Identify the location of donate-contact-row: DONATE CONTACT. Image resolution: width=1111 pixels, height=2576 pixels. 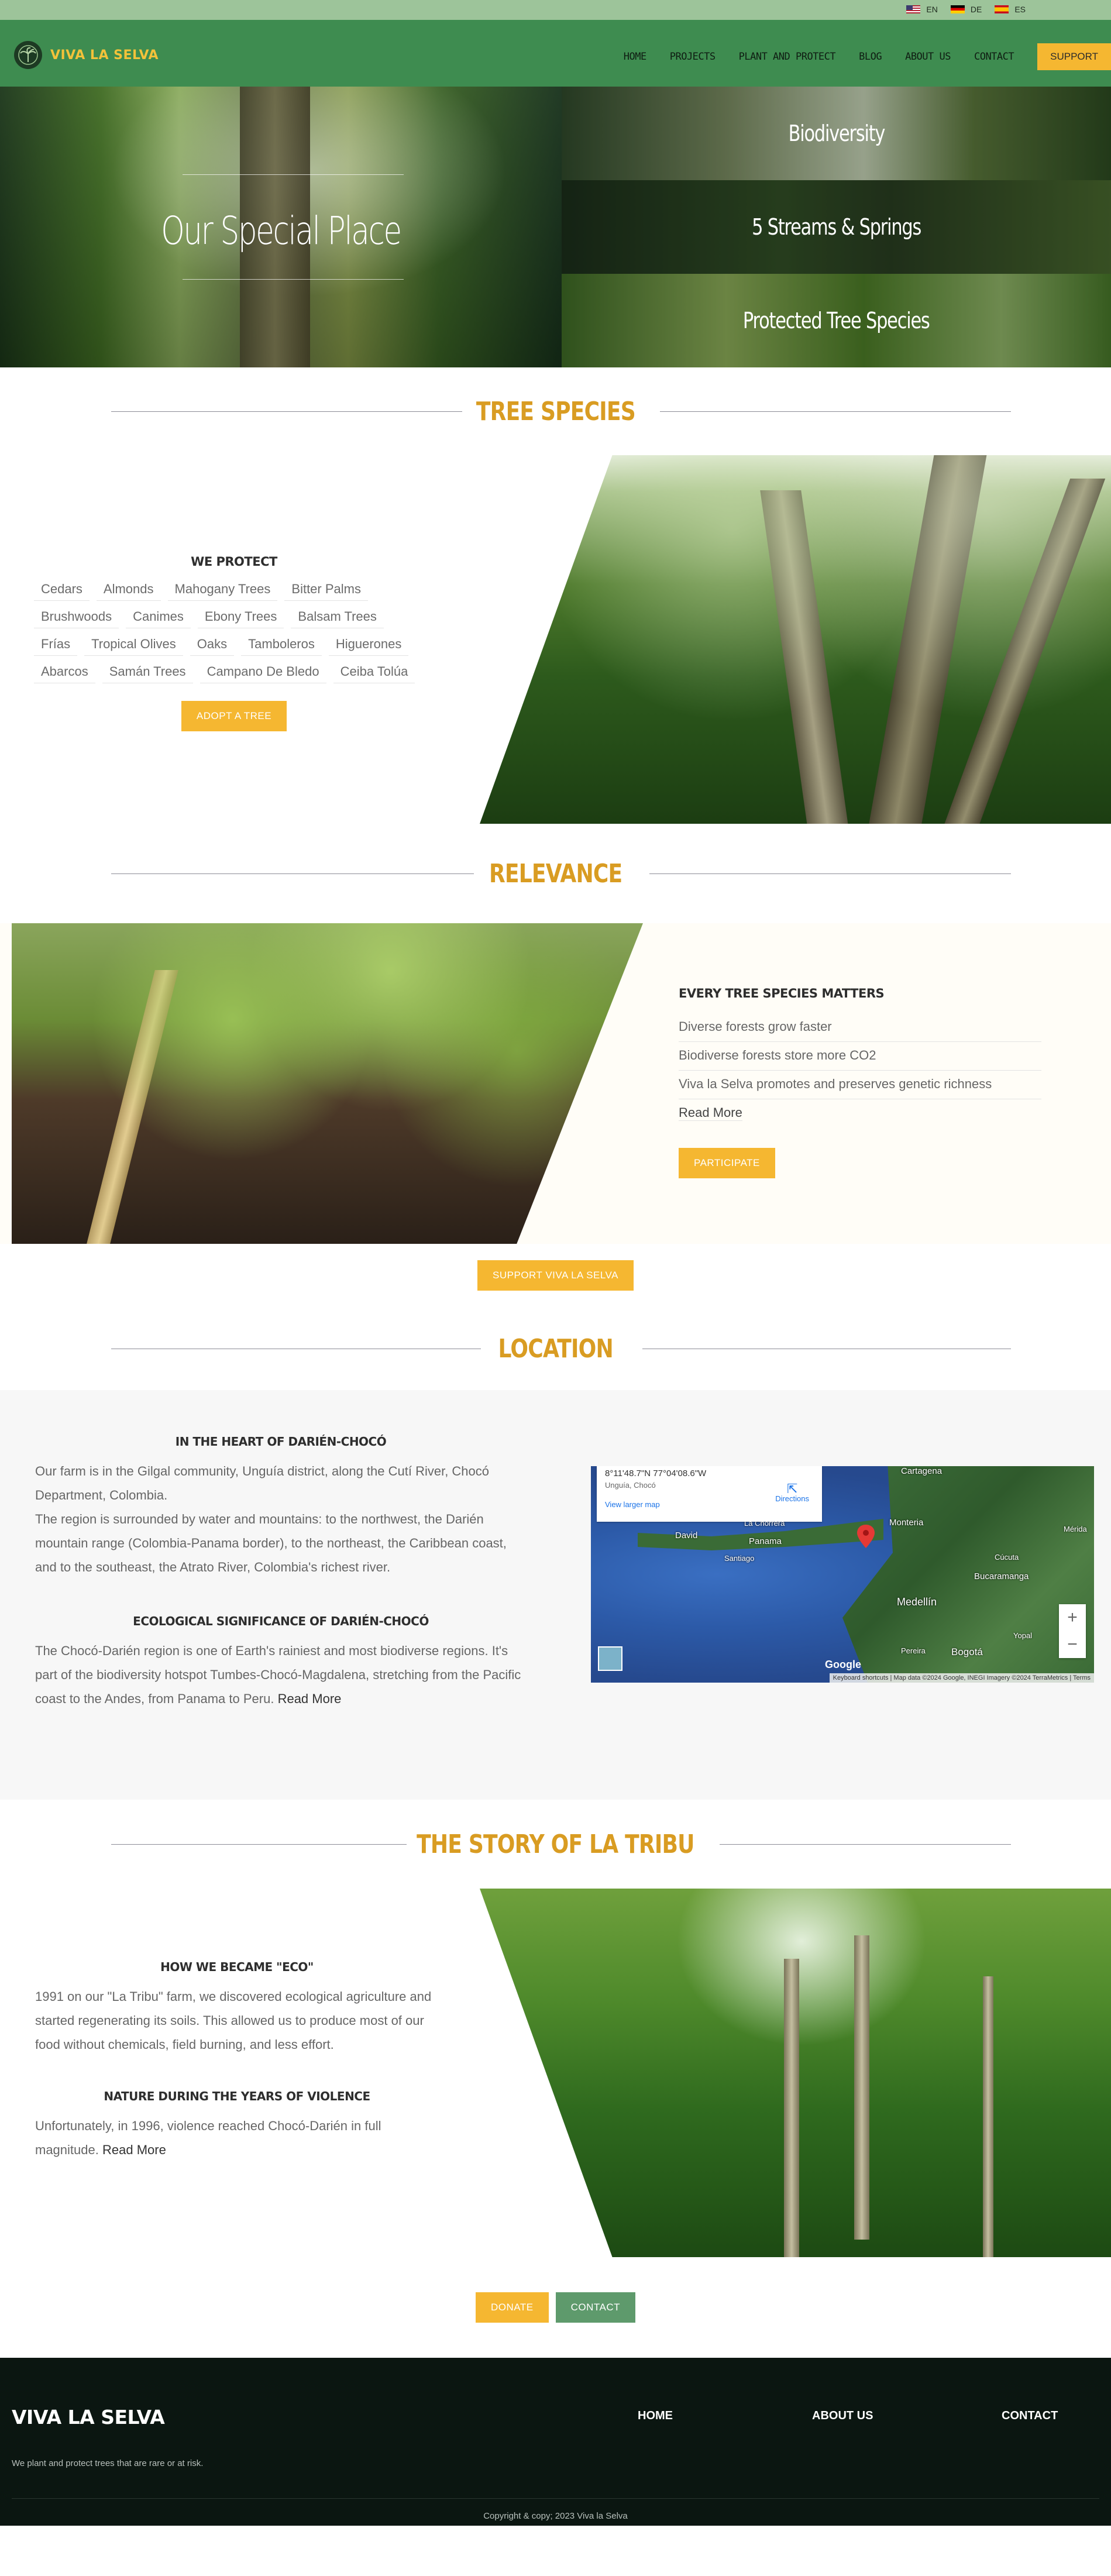
(555, 2307).